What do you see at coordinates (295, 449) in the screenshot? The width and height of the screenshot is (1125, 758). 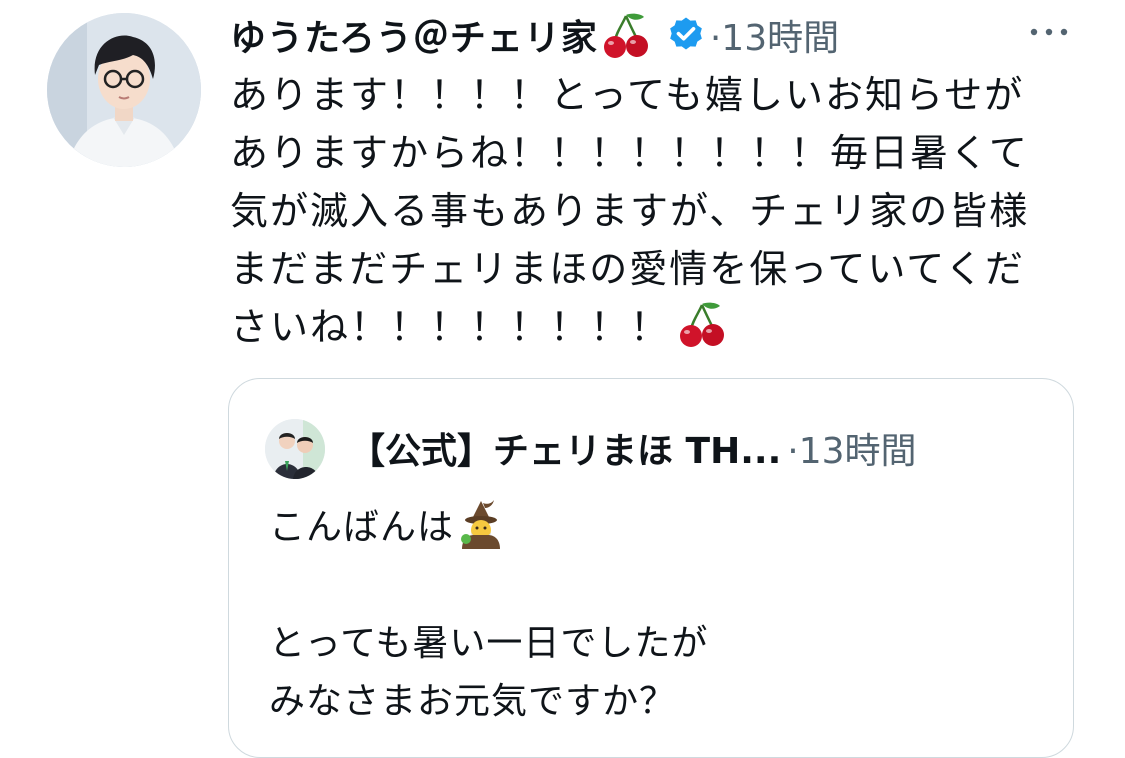 I see `quoted-author-avatar` at bounding box center [295, 449].